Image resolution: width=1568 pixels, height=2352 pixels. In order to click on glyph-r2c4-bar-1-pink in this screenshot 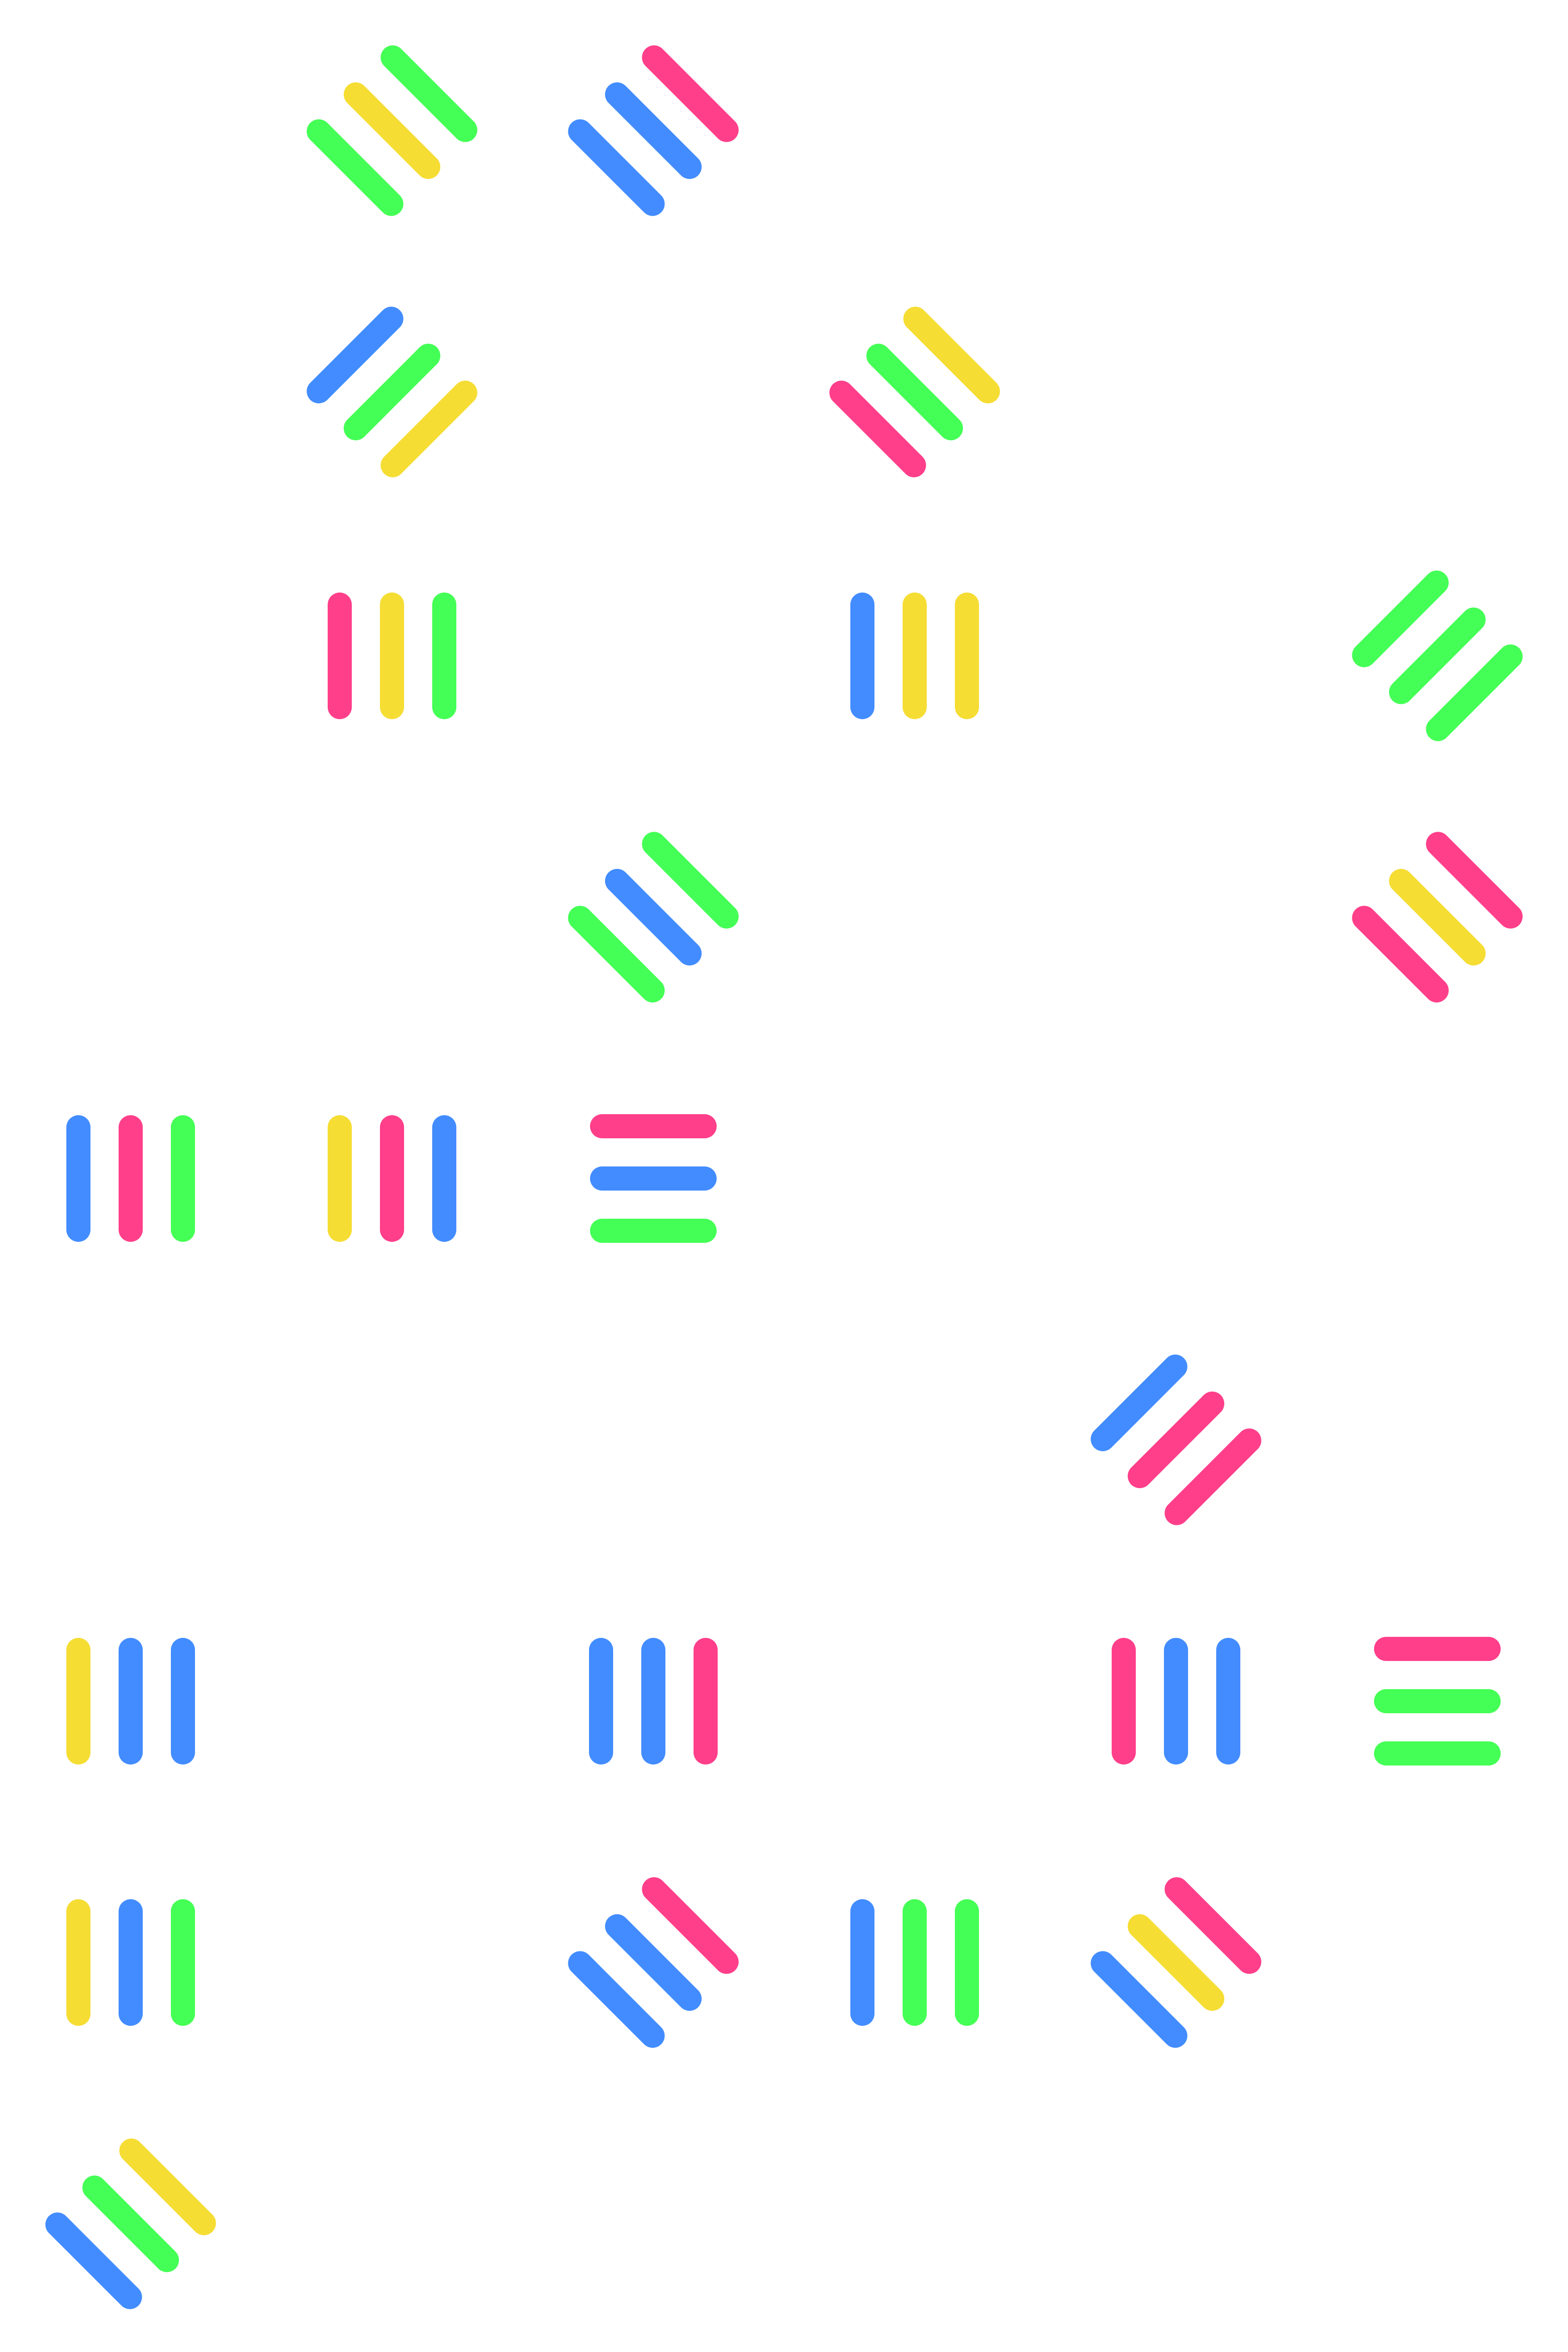, I will do `click(877, 428)`.